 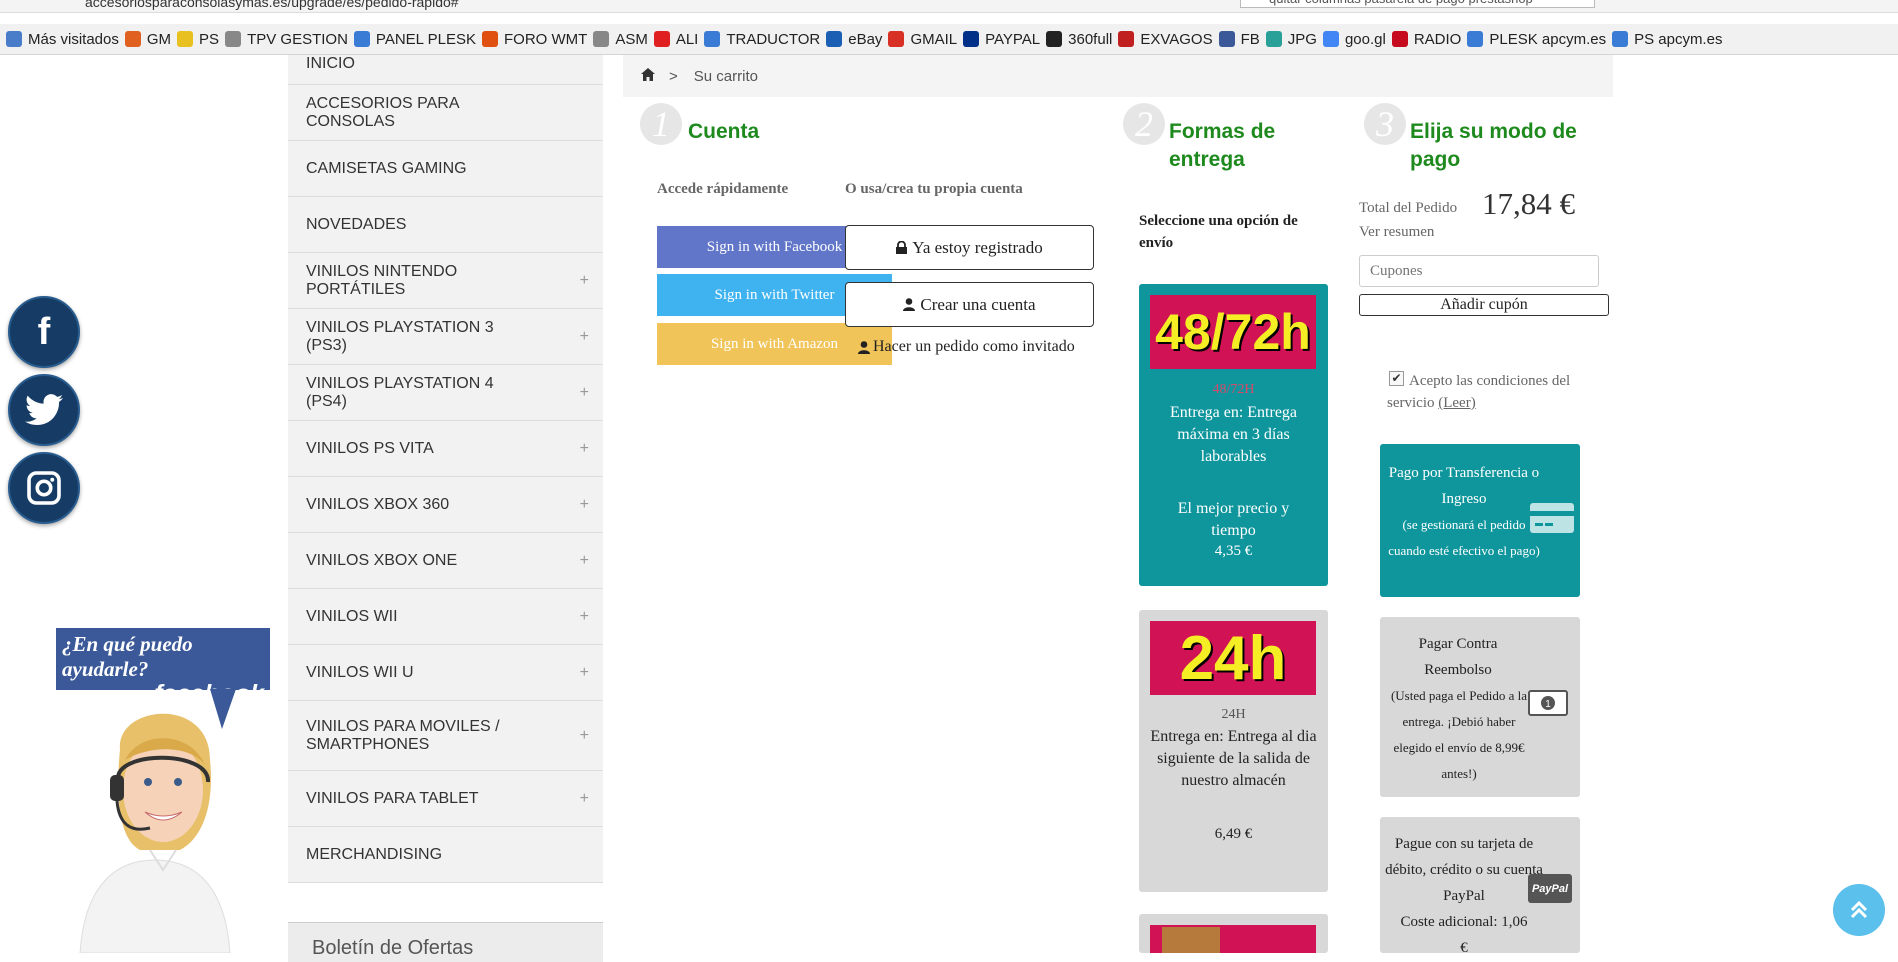 What do you see at coordinates (163, 668) in the screenshot?
I see `help-chat-bubble: ¿En qué puedo ayudarle? facebook` at bounding box center [163, 668].